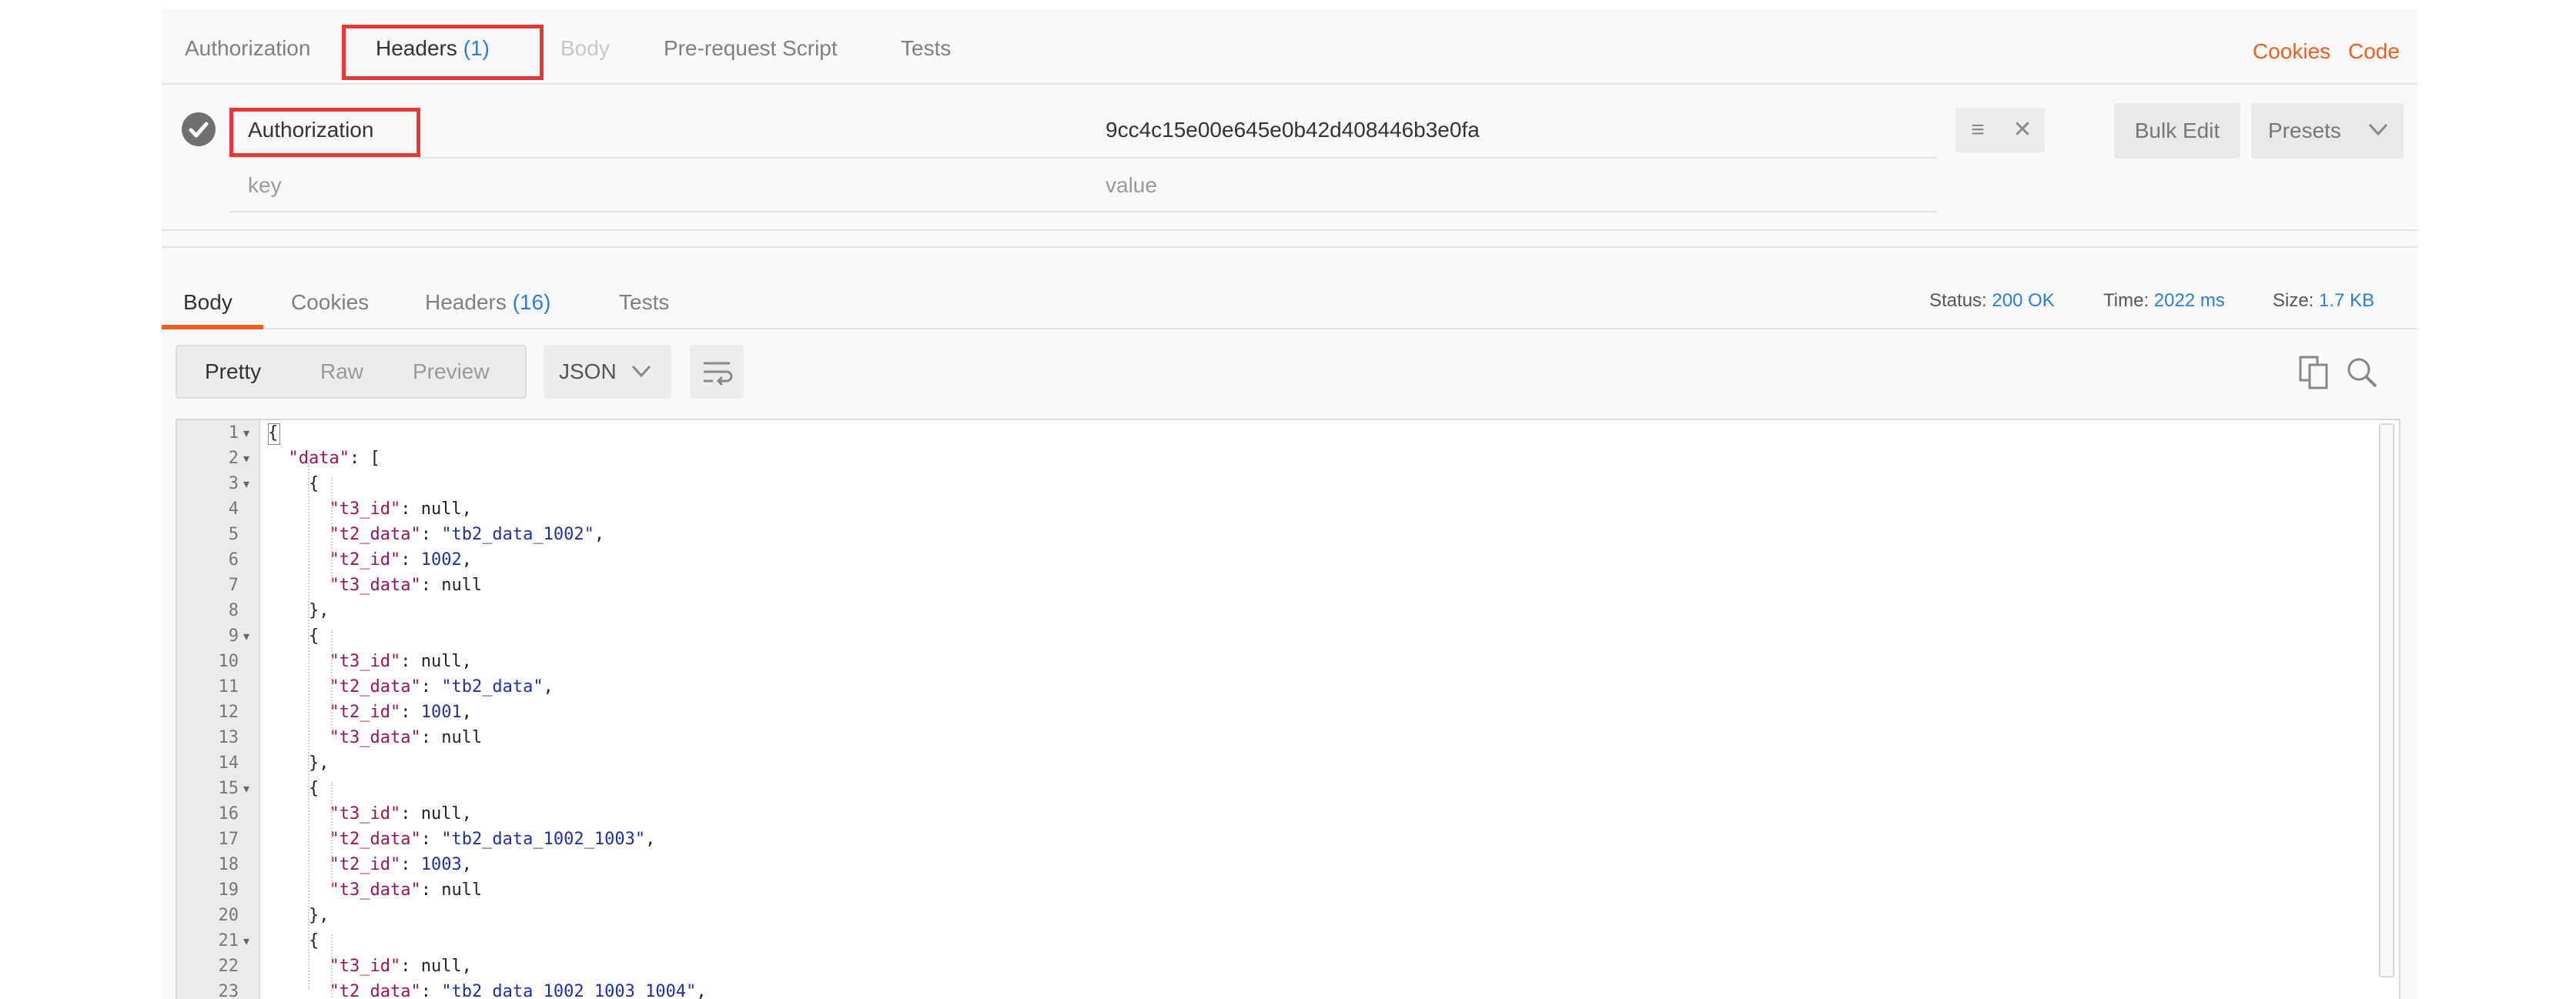 The width and height of the screenshot is (2576, 999). I want to click on status-readout: Status: 200 OK, so click(1992, 301).